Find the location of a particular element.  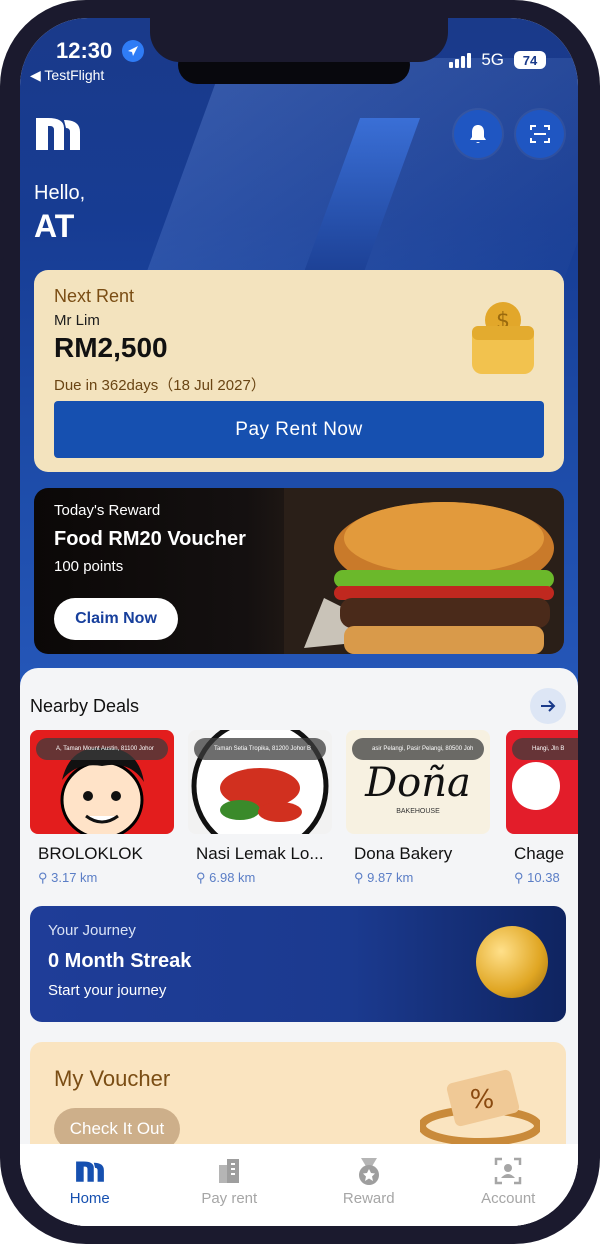

tab-account: Account is located at coordinates (509, 1185).